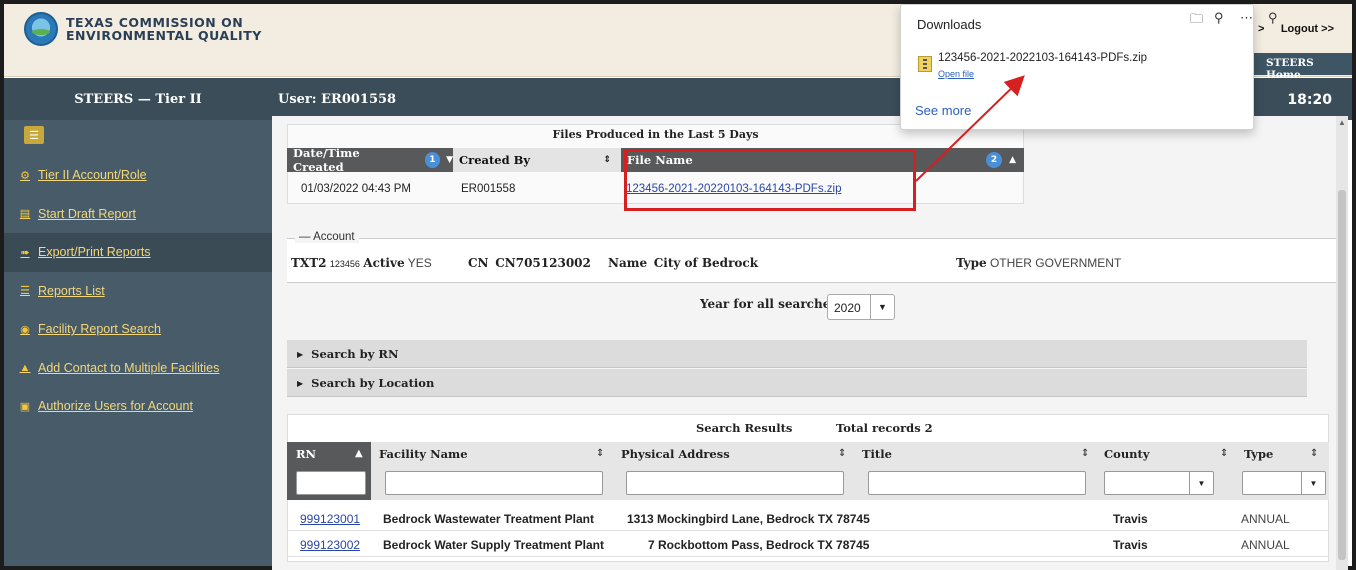 This screenshot has width=1356, height=570. I want to click on col-created-by: Created By ⇕, so click(537, 160).